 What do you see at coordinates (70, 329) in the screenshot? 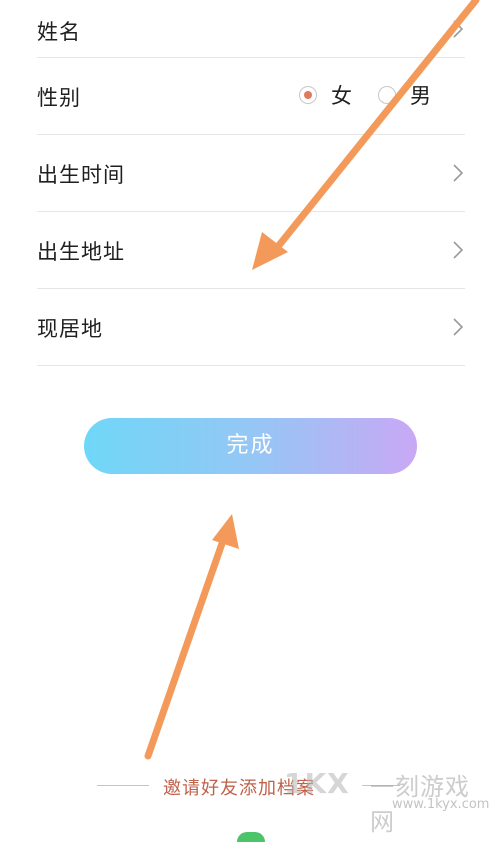
I see `row-label-residence: 现居地` at bounding box center [70, 329].